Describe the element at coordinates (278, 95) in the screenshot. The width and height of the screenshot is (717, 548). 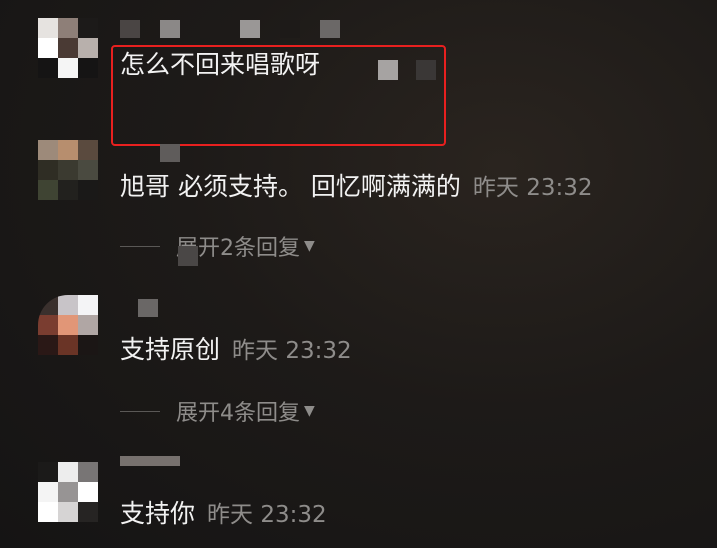
I see `highlight-box` at that location.